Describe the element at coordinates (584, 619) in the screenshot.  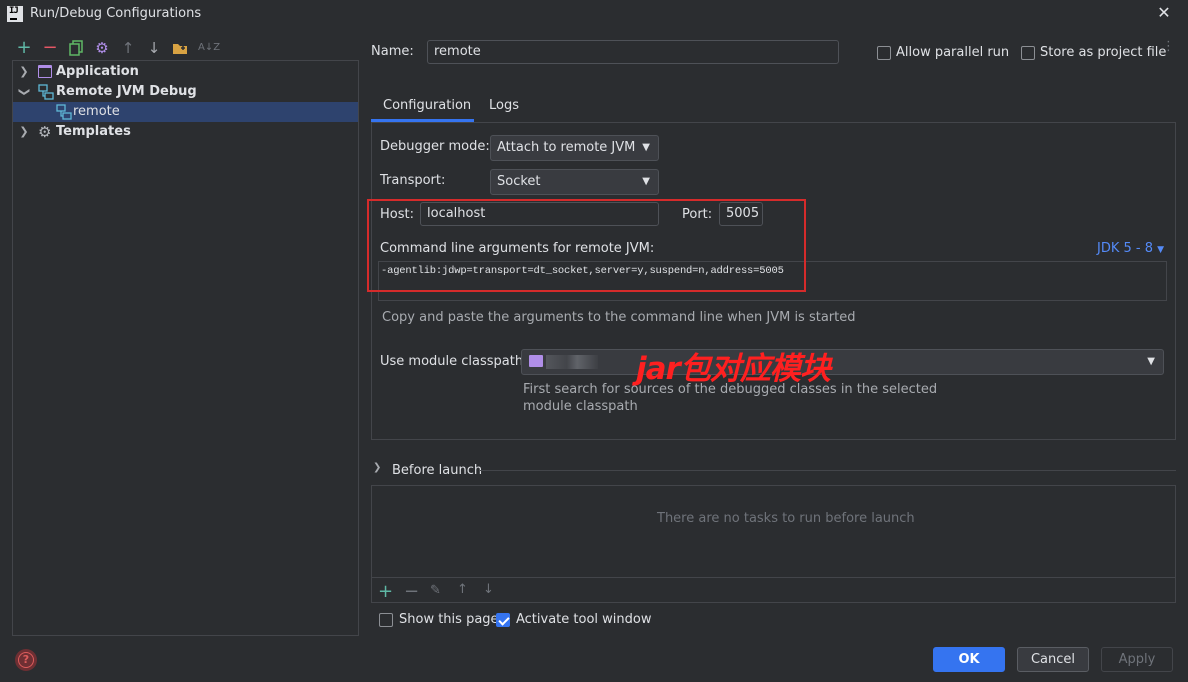
I see `activate-tool-window-label: Activate tool window` at that location.